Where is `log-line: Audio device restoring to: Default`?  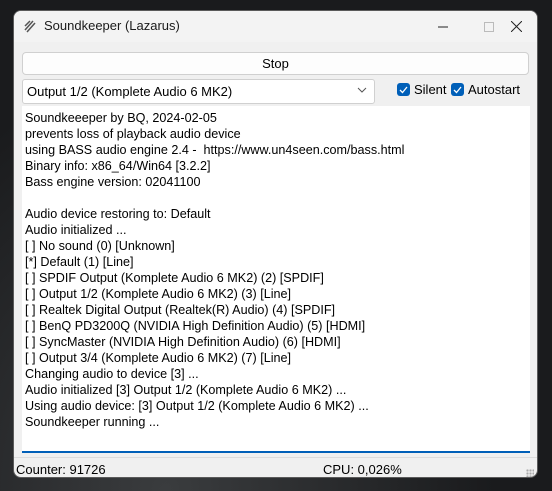
log-line: Audio device restoring to: Default is located at coordinates (118, 214).